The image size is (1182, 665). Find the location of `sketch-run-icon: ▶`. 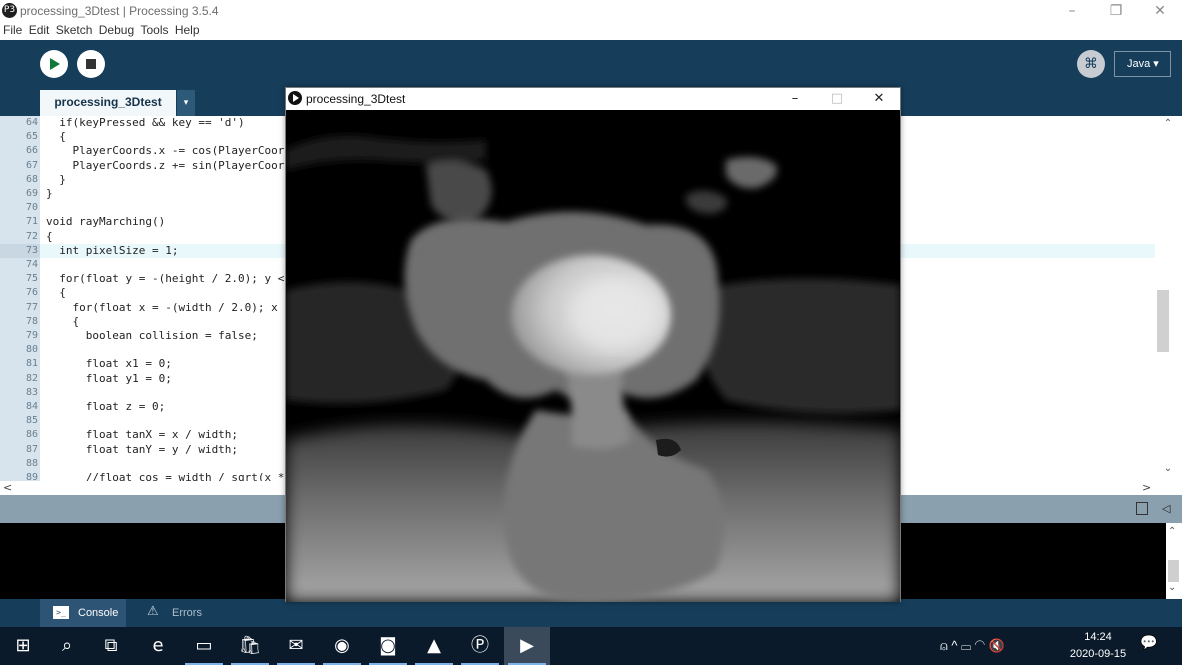

sketch-run-icon: ▶ is located at coordinates (527, 646).